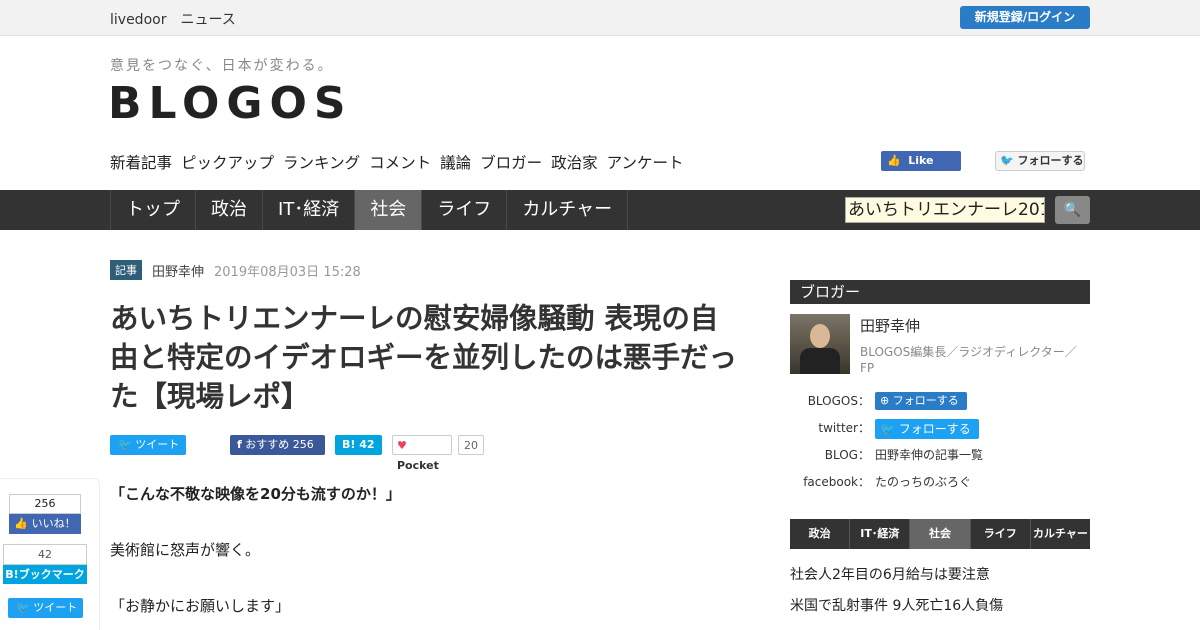  I want to click on pocket-button: ♥ Pocket, so click(422, 453).